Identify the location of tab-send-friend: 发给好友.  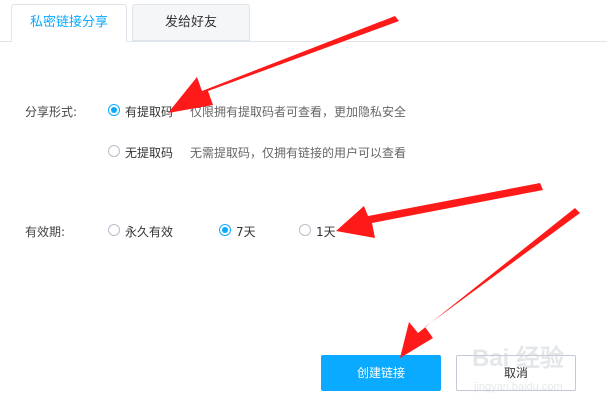
(191, 22).